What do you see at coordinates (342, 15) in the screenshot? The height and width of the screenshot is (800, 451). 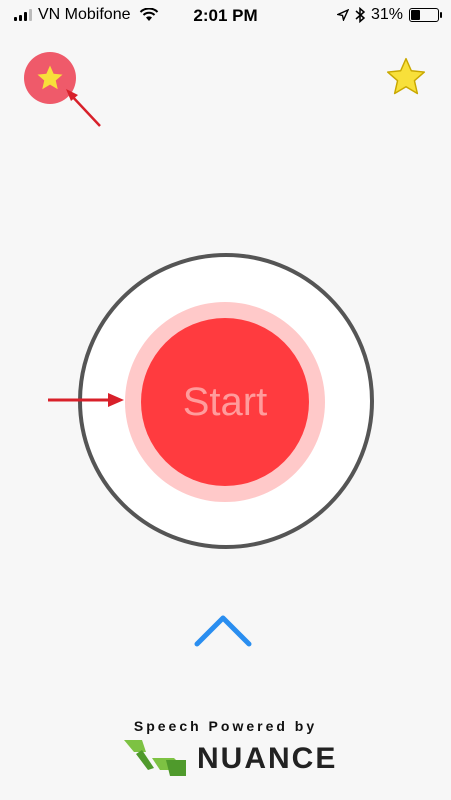 I see `location-icon` at bounding box center [342, 15].